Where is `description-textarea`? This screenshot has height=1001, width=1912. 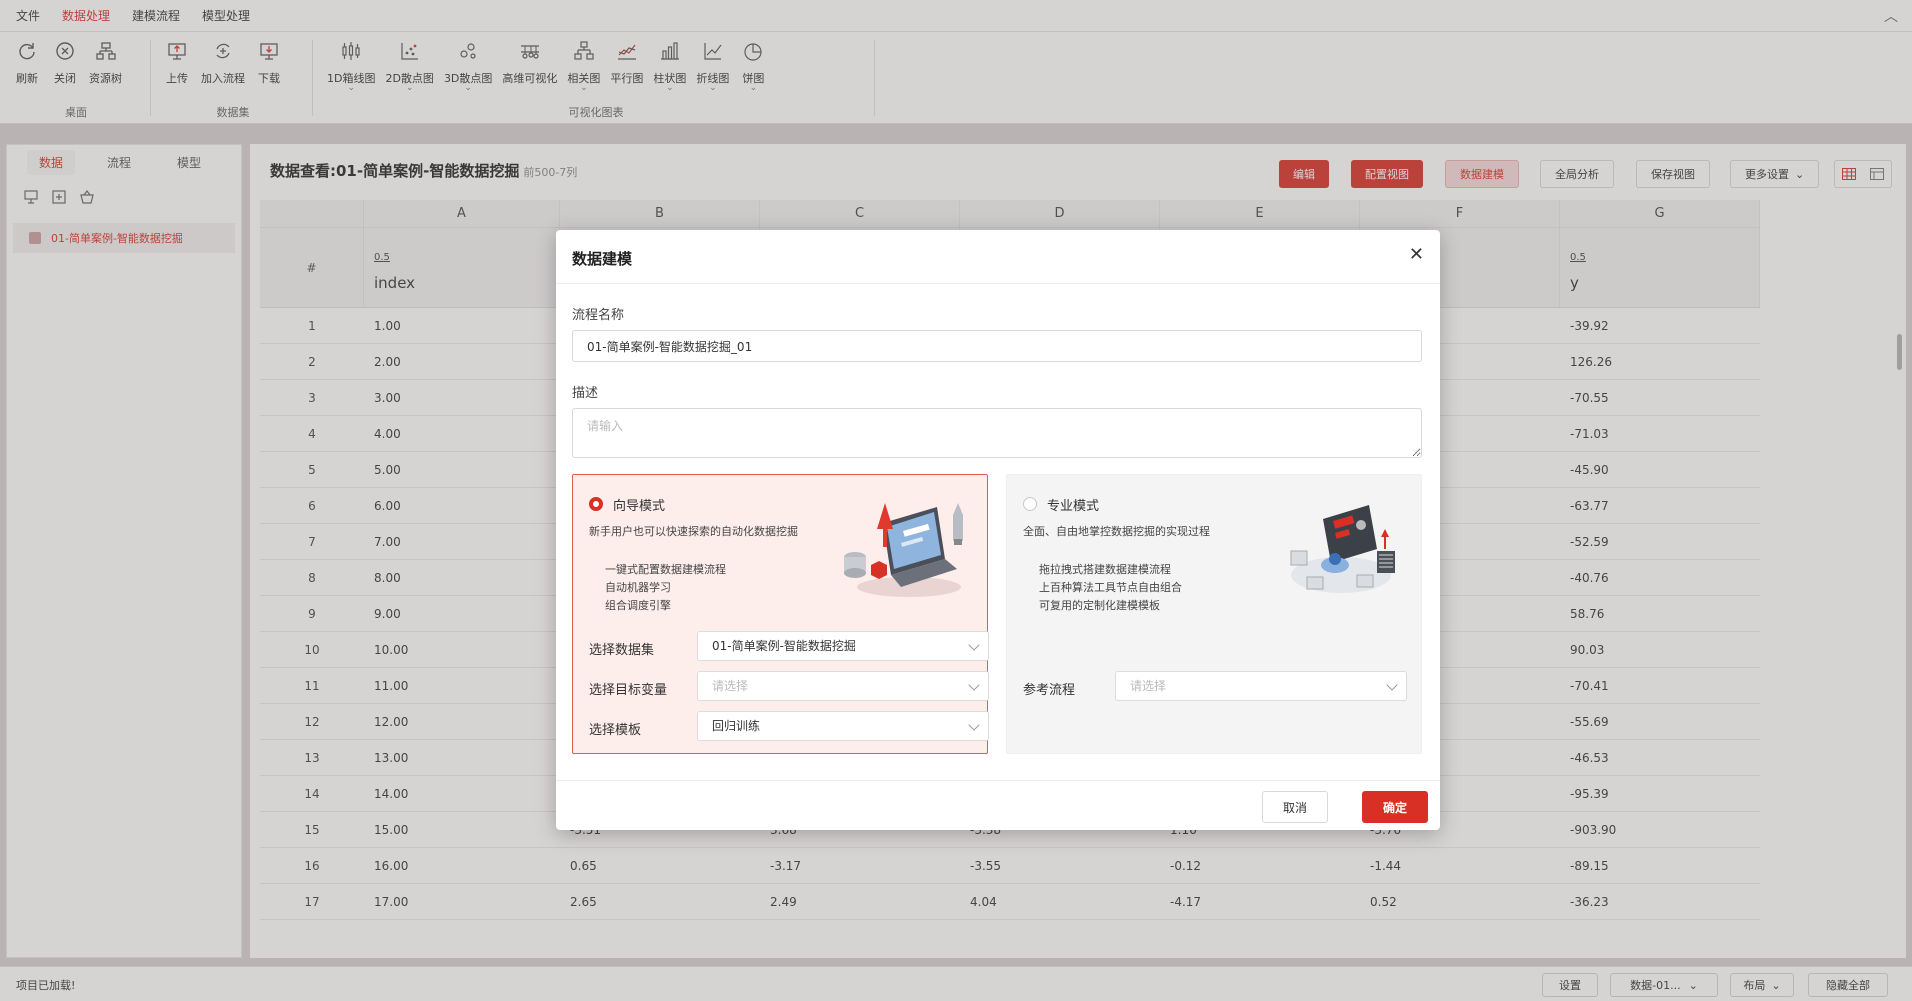 description-textarea is located at coordinates (997, 433).